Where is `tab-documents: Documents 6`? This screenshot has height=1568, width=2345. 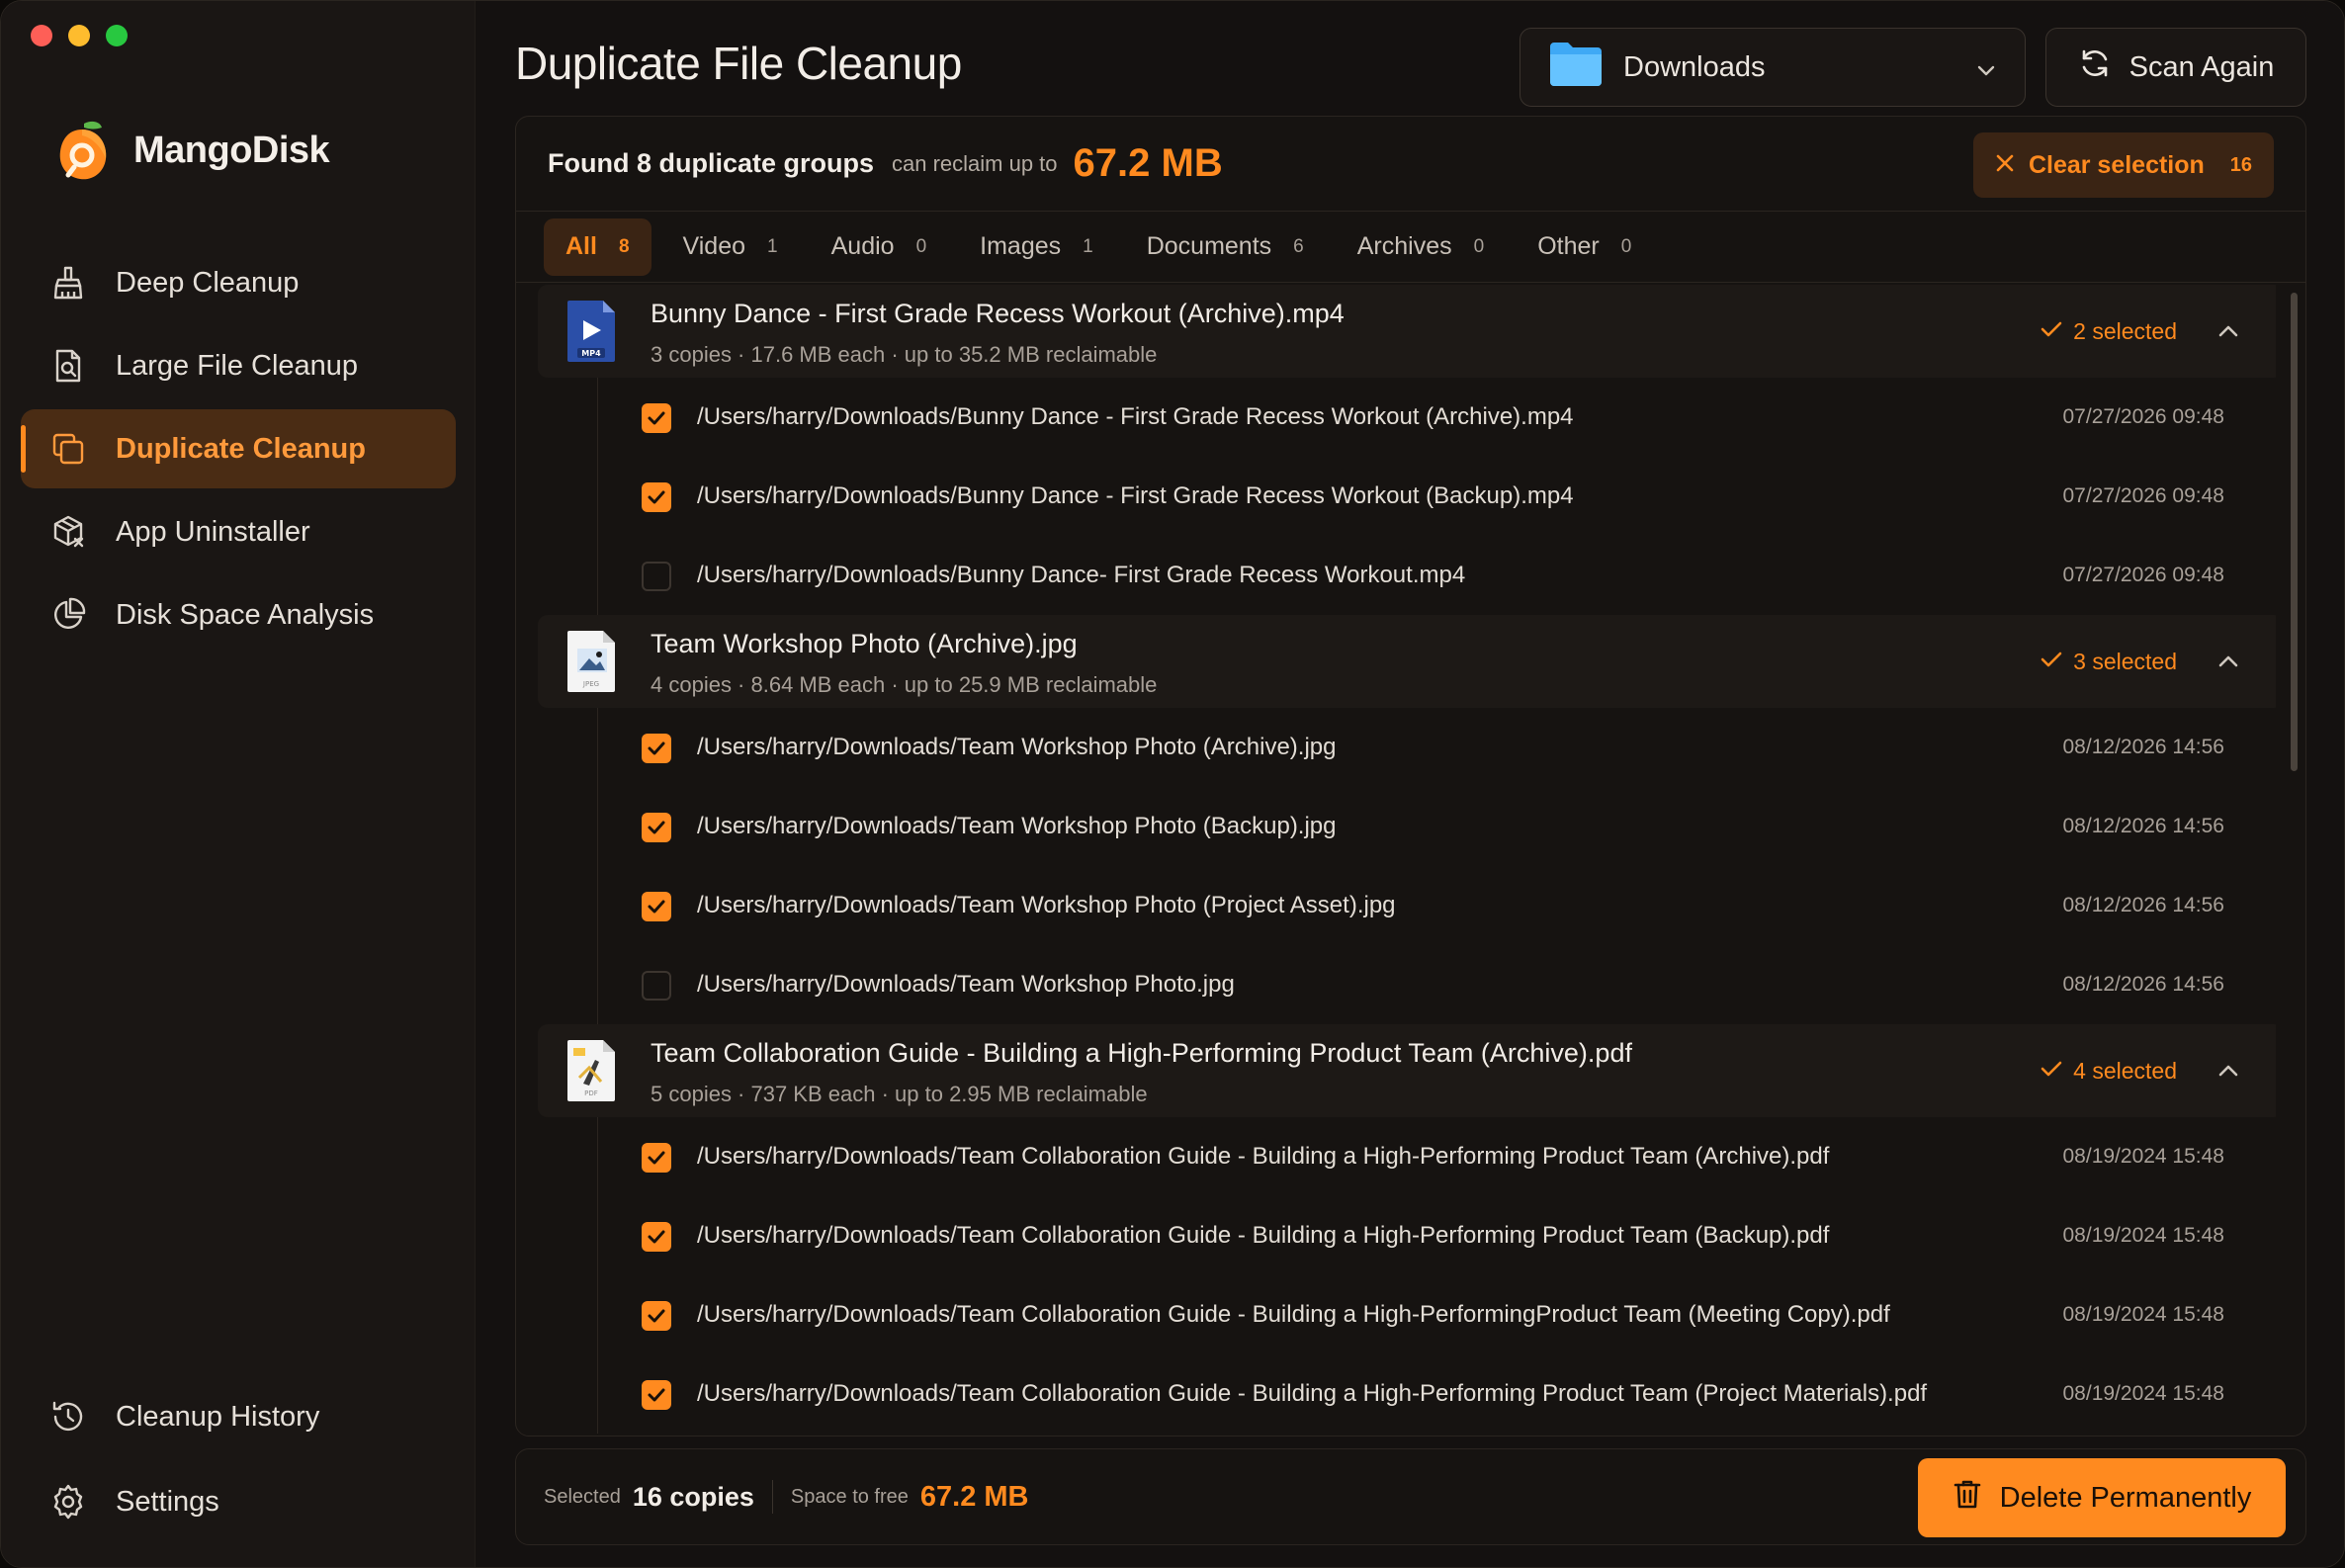 tab-documents: Documents 6 is located at coordinates (1225, 247).